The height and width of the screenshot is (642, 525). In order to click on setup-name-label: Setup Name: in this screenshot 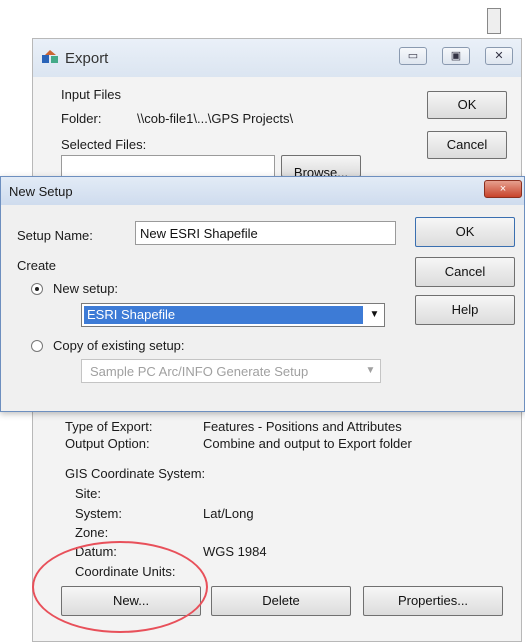, I will do `click(55, 235)`.